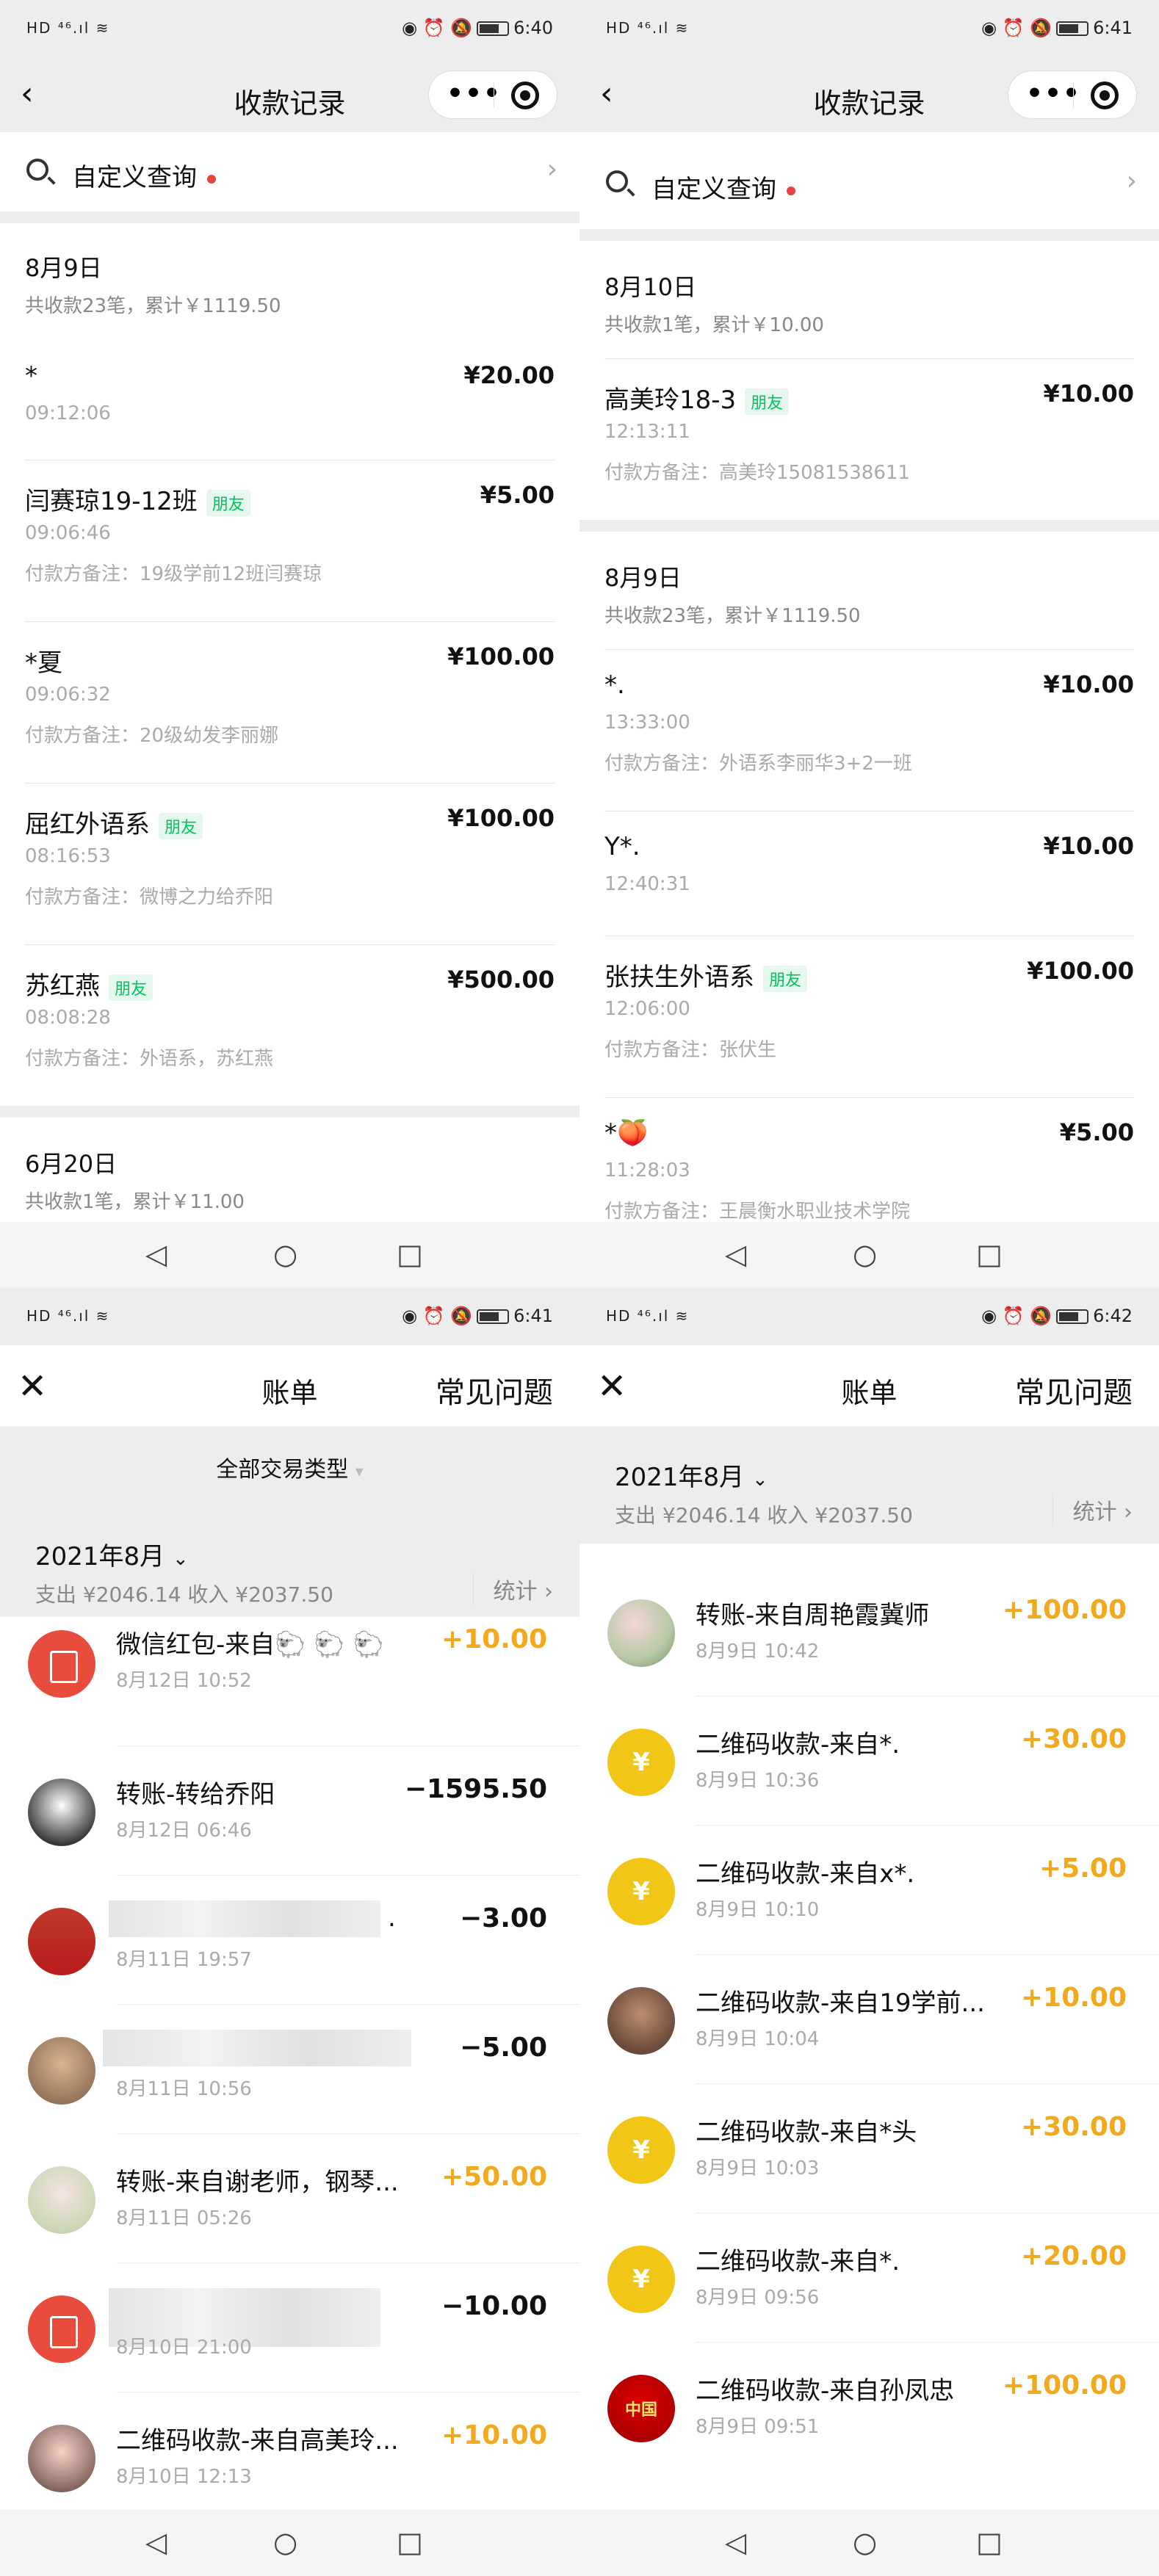 The width and height of the screenshot is (1159, 2576). Describe the element at coordinates (647, 884) in the screenshot. I see `time: 12:40:31` at that location.